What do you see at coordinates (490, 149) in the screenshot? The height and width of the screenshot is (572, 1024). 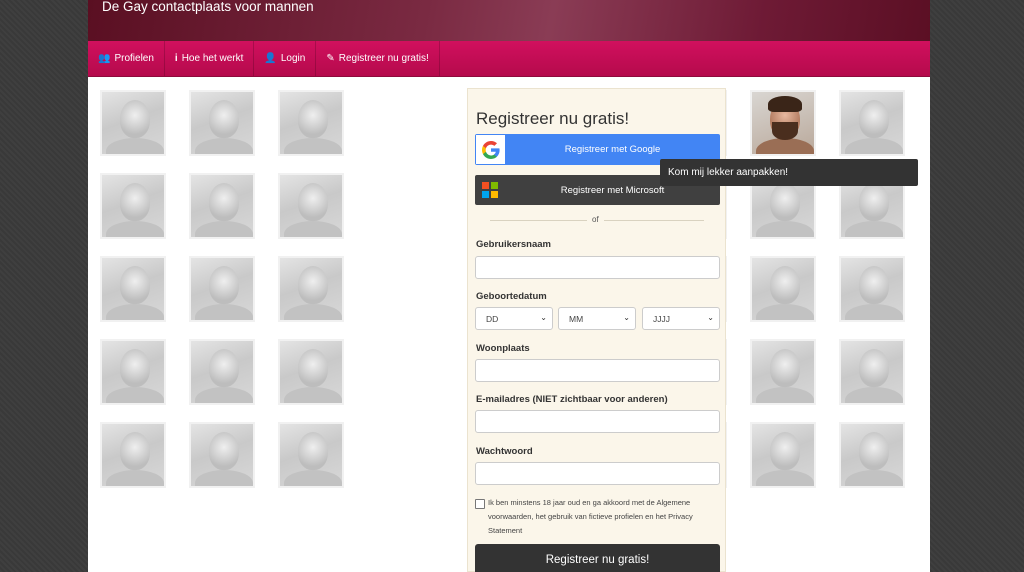 I see `google-icon` at bounding box center [490, 149].